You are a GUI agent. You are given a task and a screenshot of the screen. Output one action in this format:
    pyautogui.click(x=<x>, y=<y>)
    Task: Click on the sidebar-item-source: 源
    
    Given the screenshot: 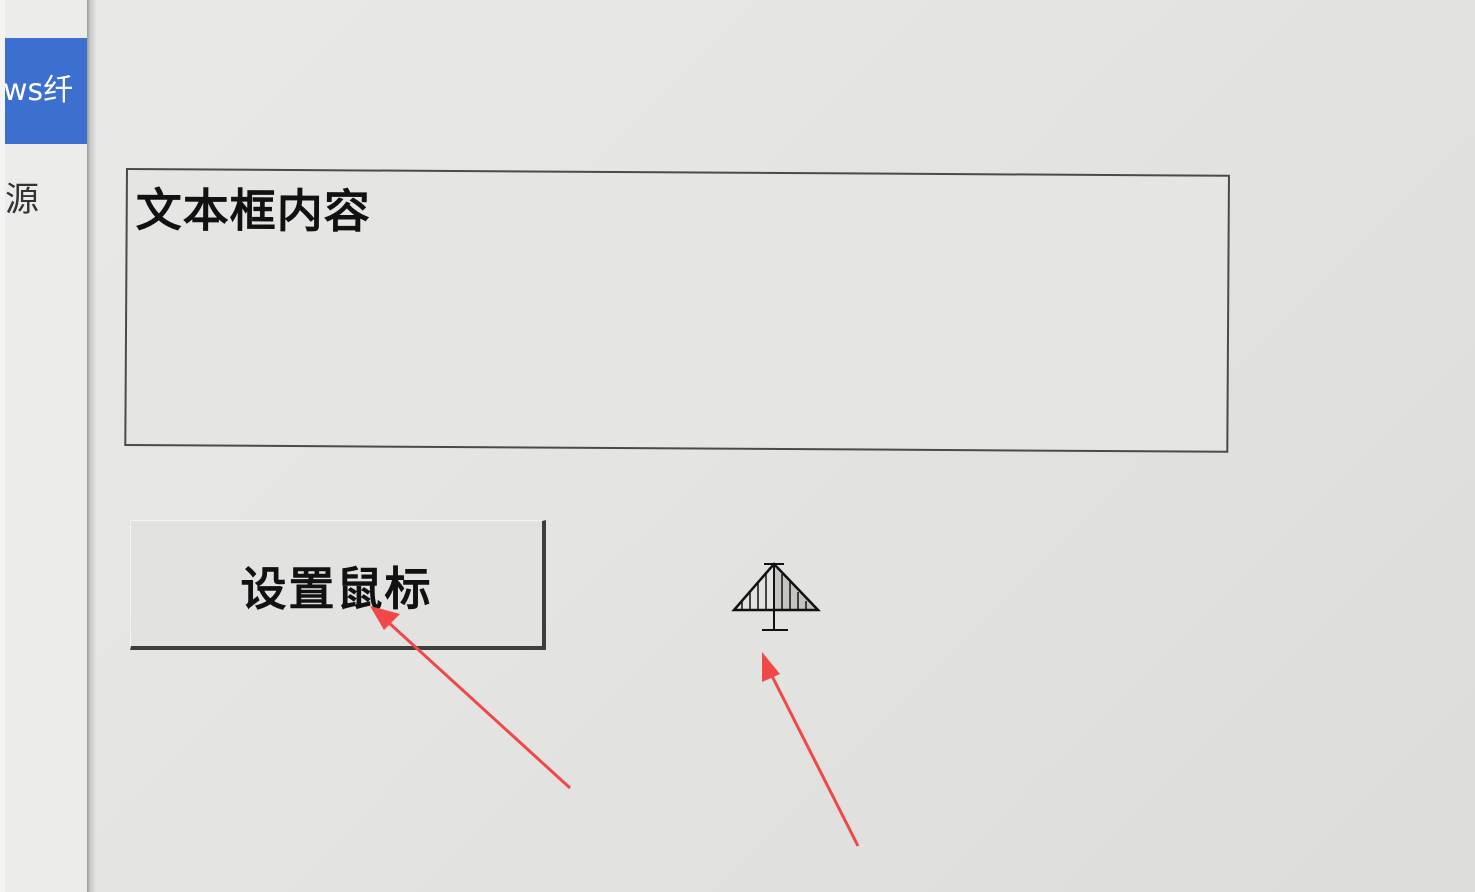 What is the action you would take?
    pyautogui.click(x=46, y=200)
    